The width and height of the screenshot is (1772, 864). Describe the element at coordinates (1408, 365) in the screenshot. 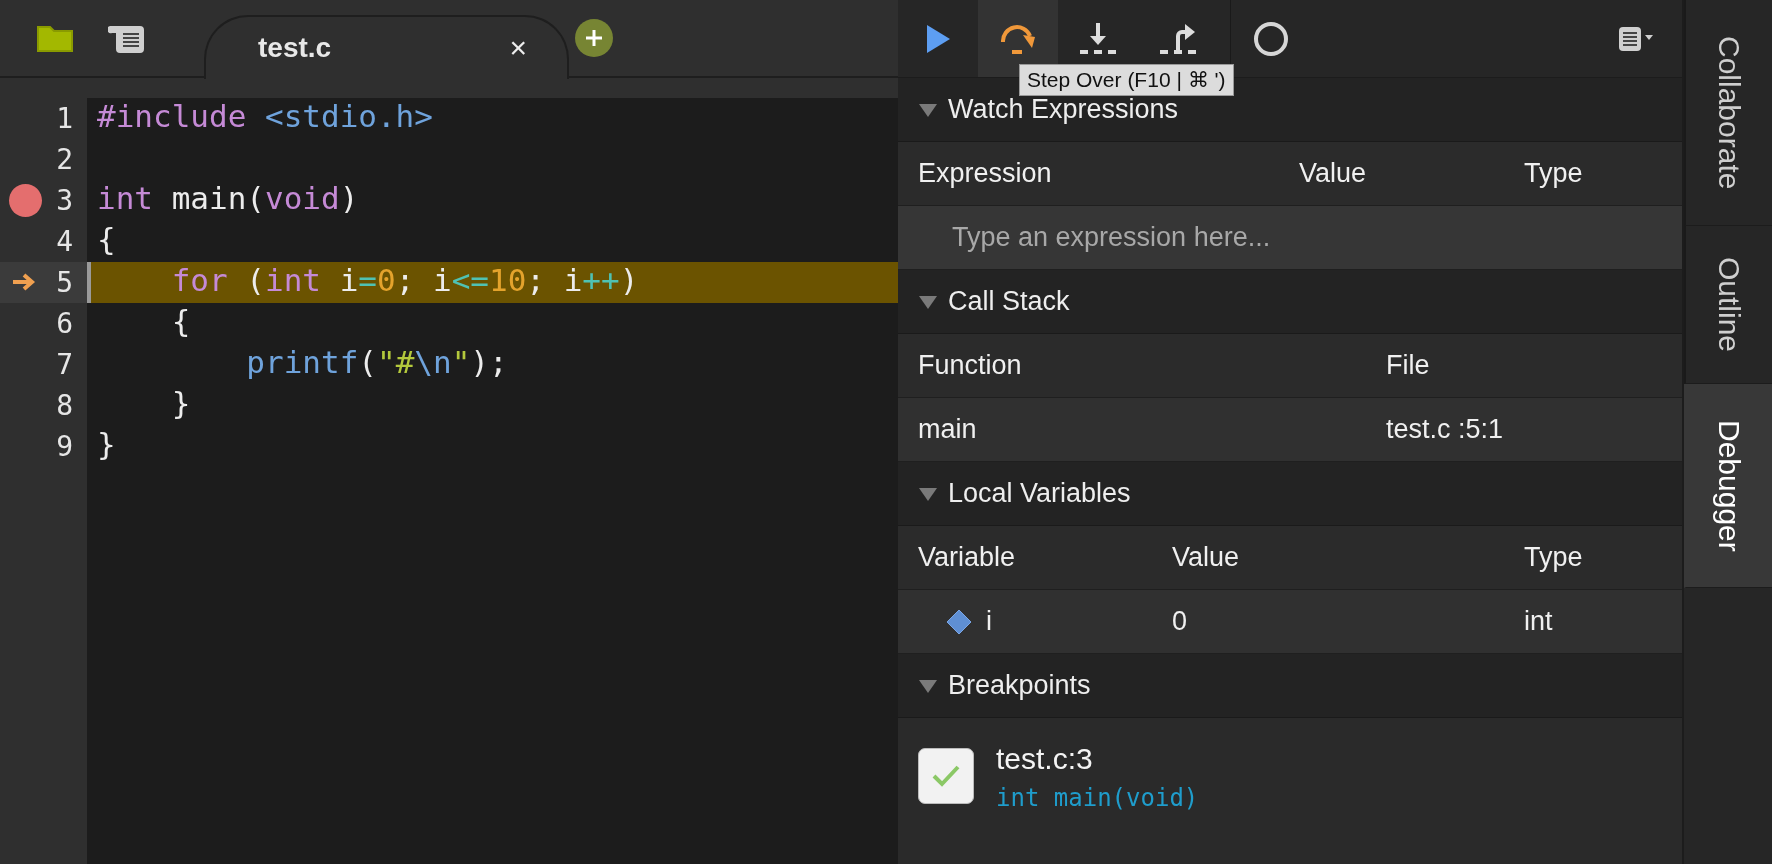

I see `column-header: File` at that location.